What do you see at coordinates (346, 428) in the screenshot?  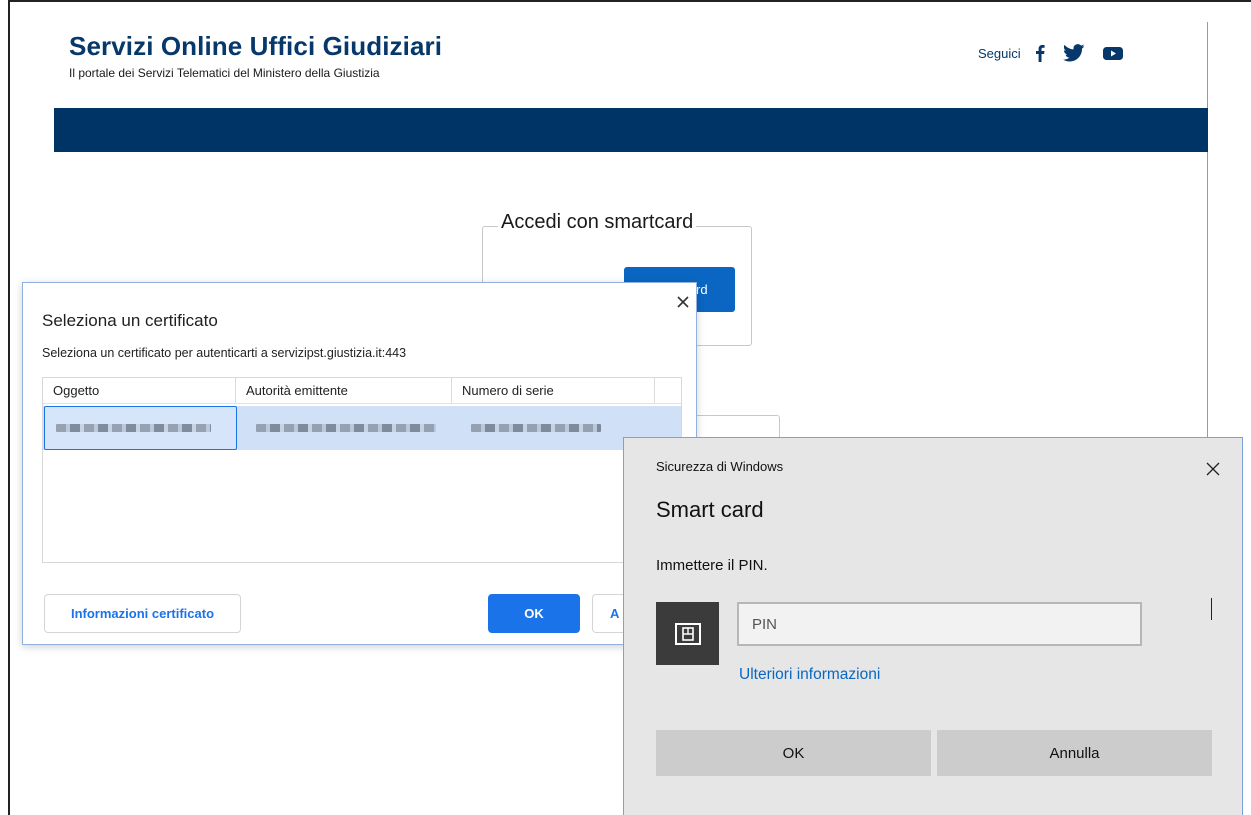 I see `redacted-issuer` at bounding box center [346, 428].